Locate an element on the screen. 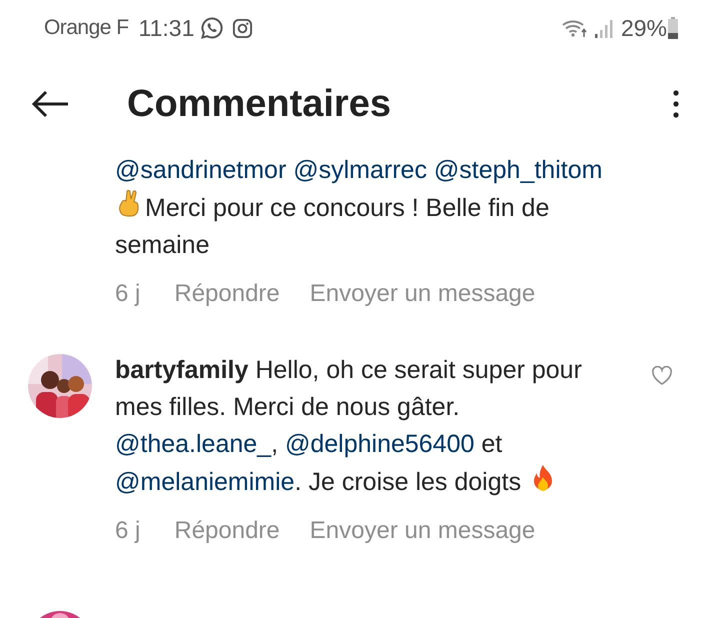  carrier-name: Orange F is located at coordinates (86, 28).